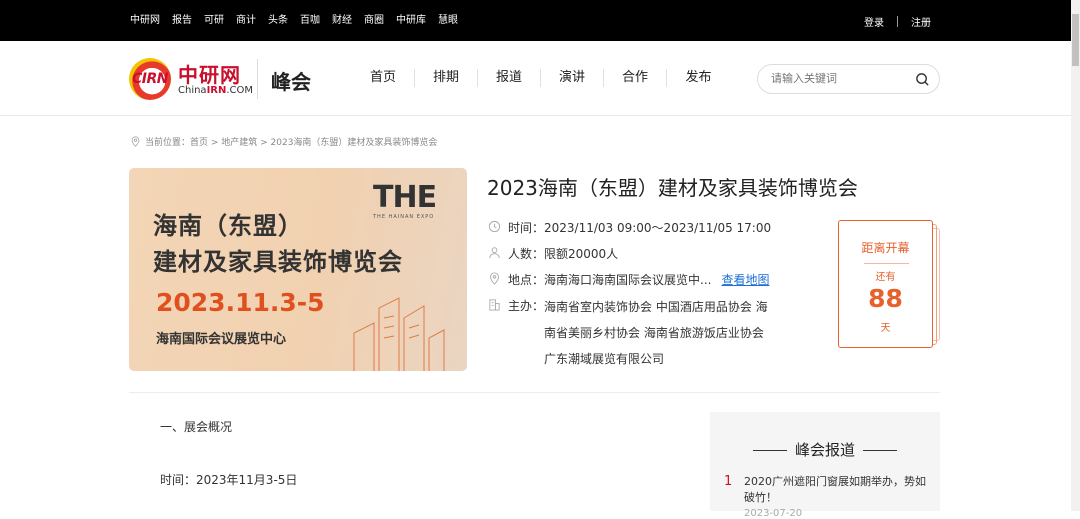  I want to click on logo-en-text: ChinaIRN.COM, so click(216, 90).